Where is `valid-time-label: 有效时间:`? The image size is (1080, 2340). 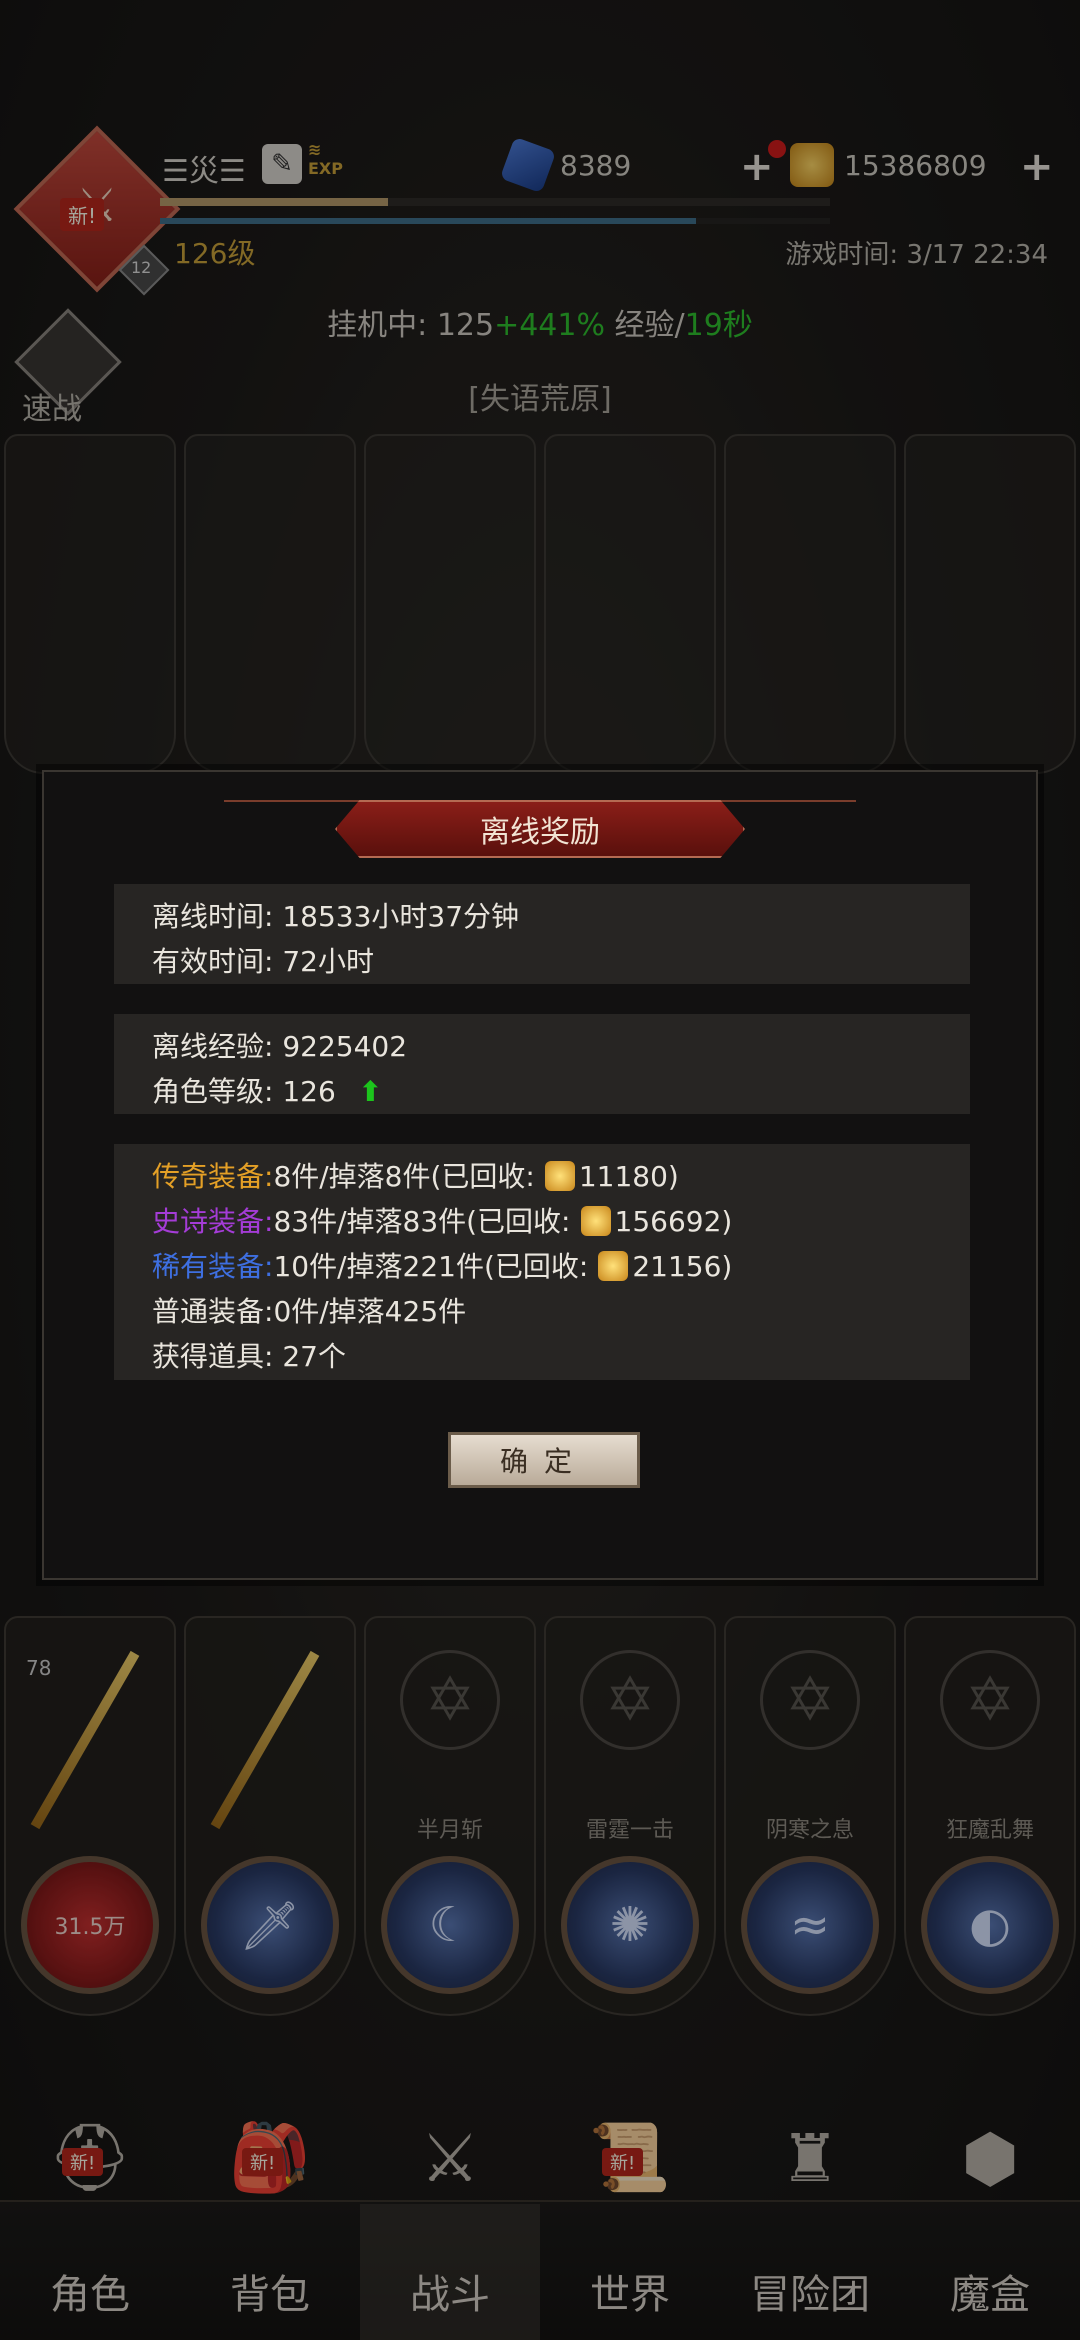 valid-time-label: 有效时间: is located at coordinates (213, 961).